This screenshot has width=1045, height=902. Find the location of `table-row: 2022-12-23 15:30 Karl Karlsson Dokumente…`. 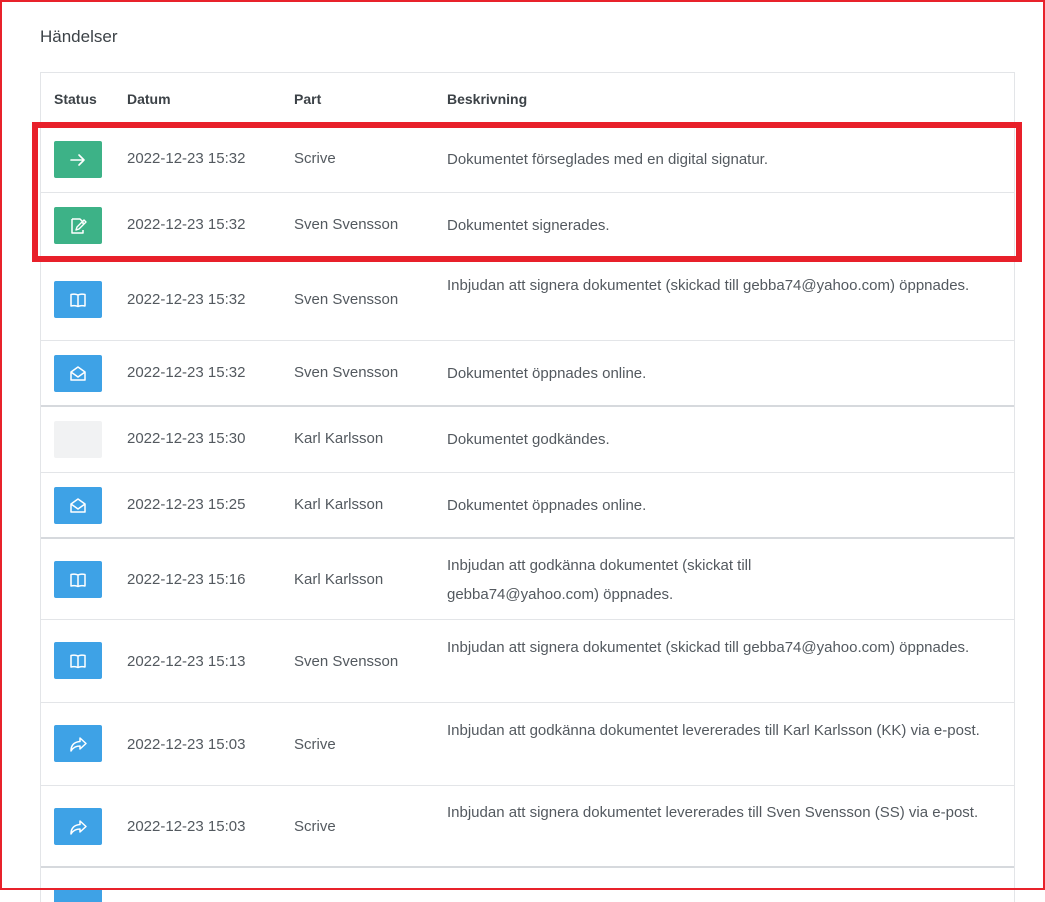

table-row: 2022-12-23 15:30 Karl Karlsson Dokumente… is located at coordinates (527, 440).